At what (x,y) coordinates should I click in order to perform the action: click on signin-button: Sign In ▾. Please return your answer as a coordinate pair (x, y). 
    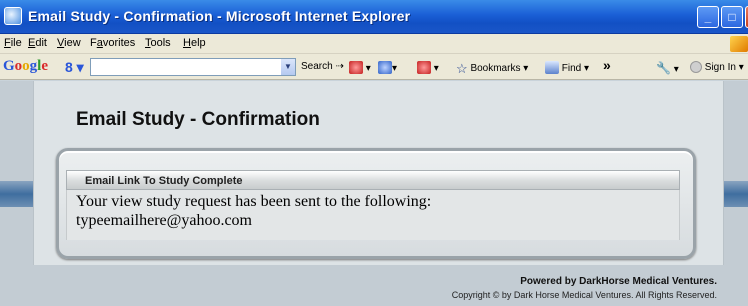
    Looking at the image, I should click on (717, 67).